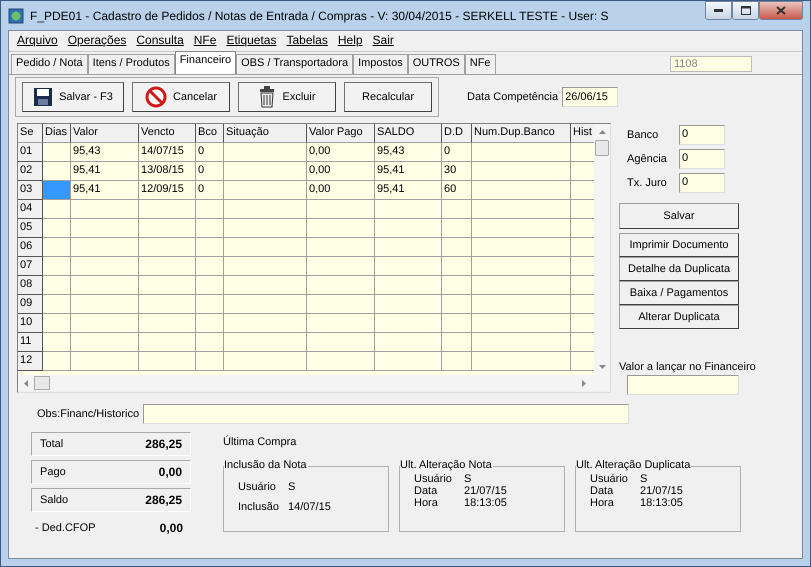 Image resolution: width=811 pixels, height=567 pixels. I want to click on info-label: Hora, so click(426, 503).